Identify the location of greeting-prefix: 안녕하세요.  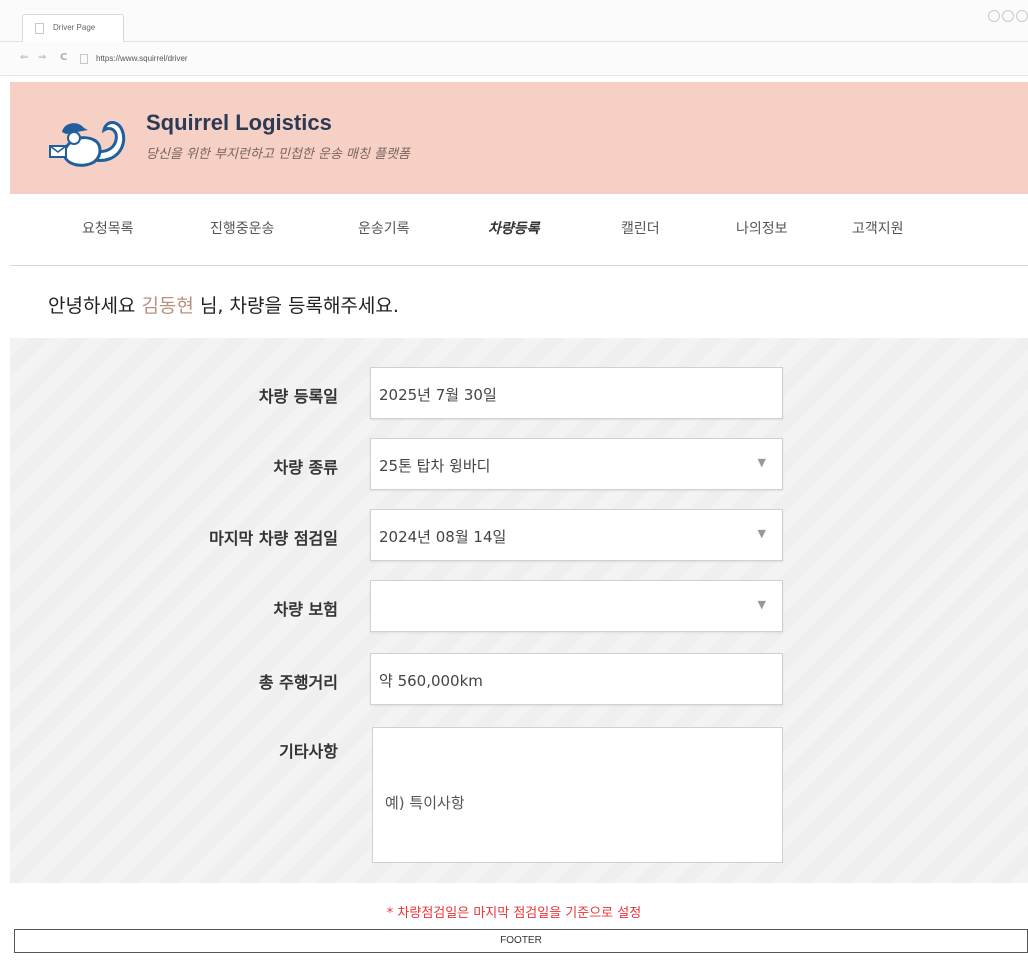
(92, 306).